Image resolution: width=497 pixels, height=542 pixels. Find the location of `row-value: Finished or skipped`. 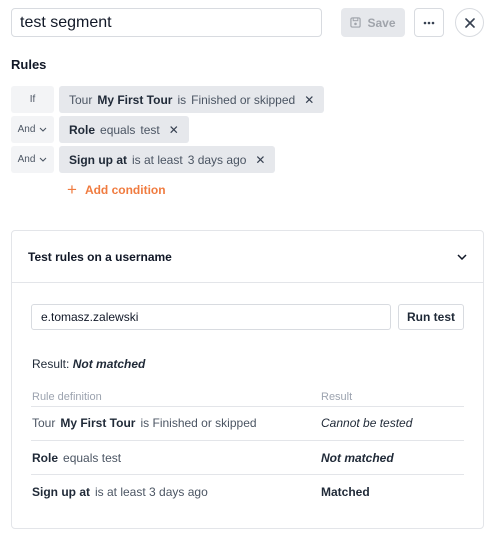

row-value: Finished or skipped is located at coordinates (204, 423).